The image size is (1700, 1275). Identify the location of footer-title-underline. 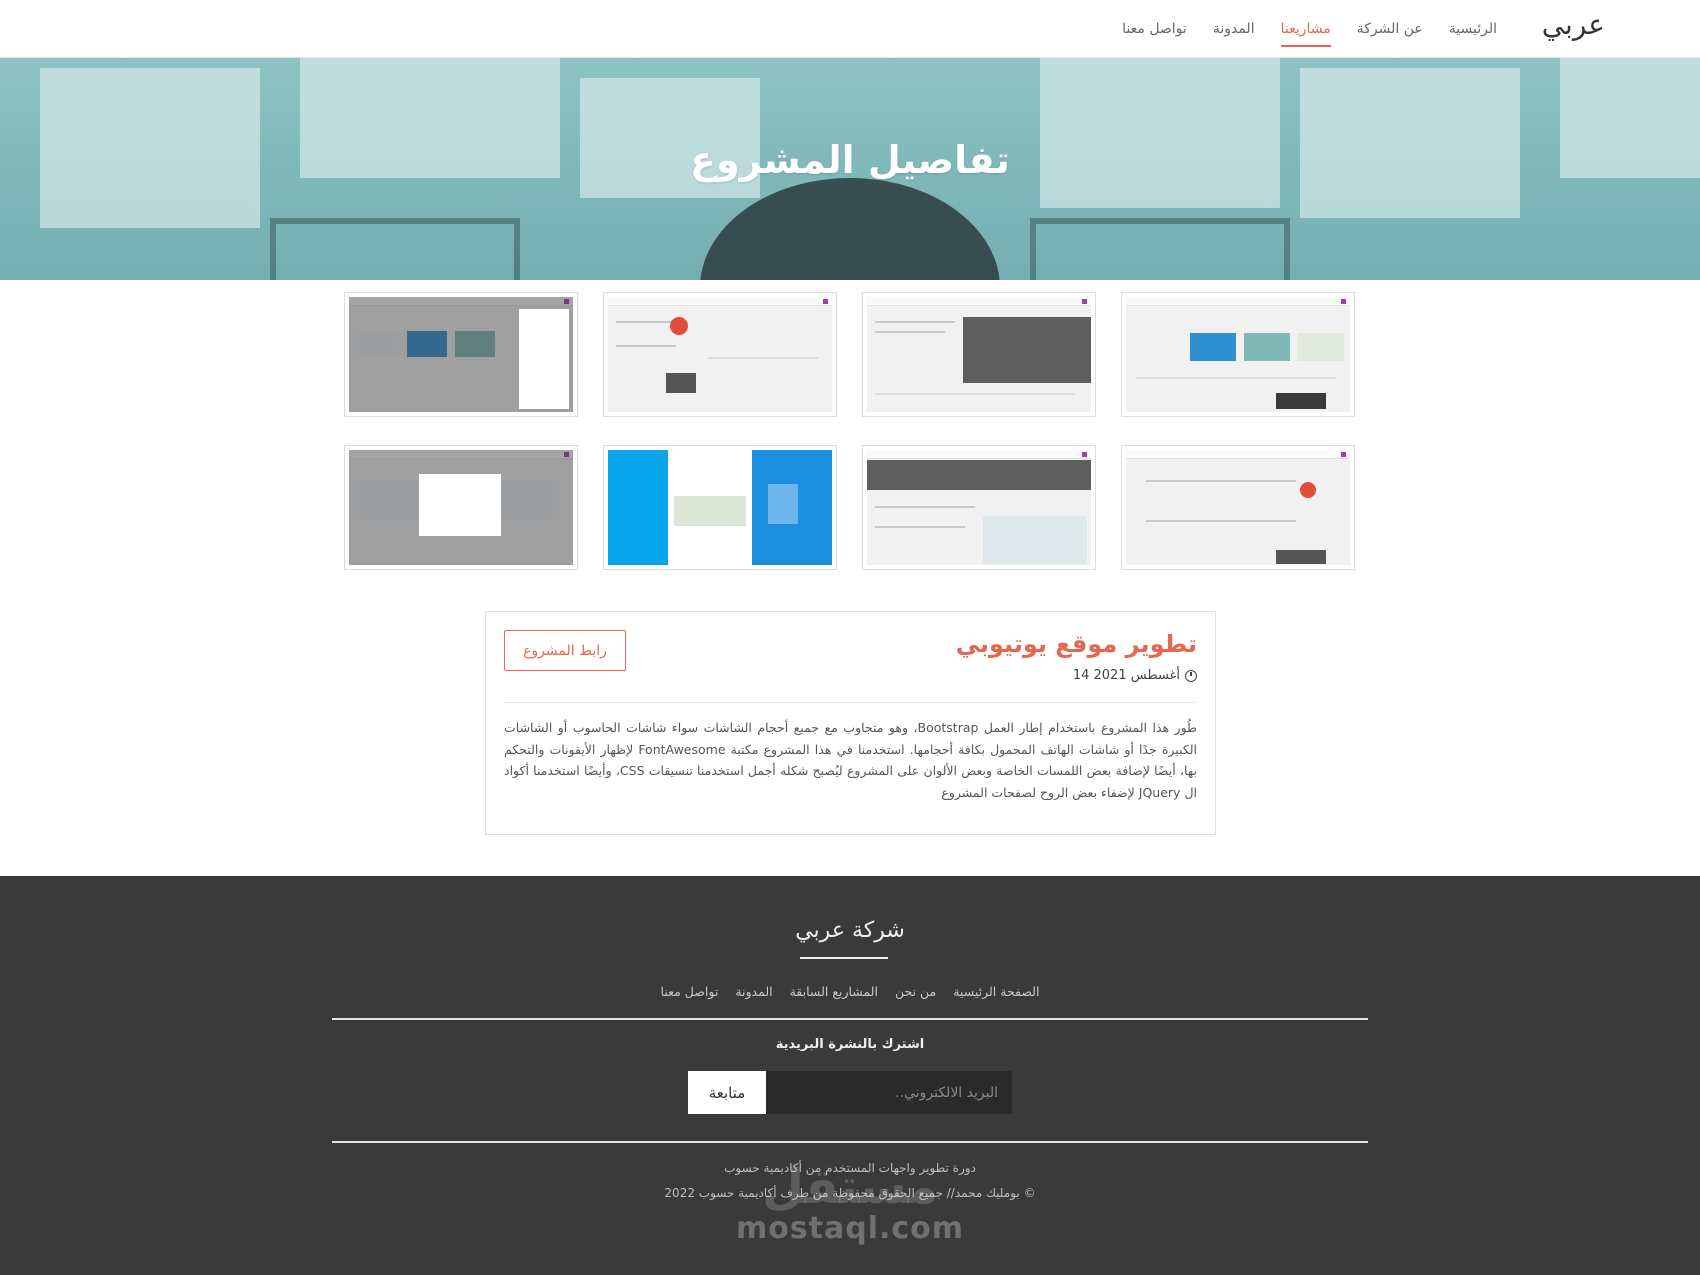
(844, 958).